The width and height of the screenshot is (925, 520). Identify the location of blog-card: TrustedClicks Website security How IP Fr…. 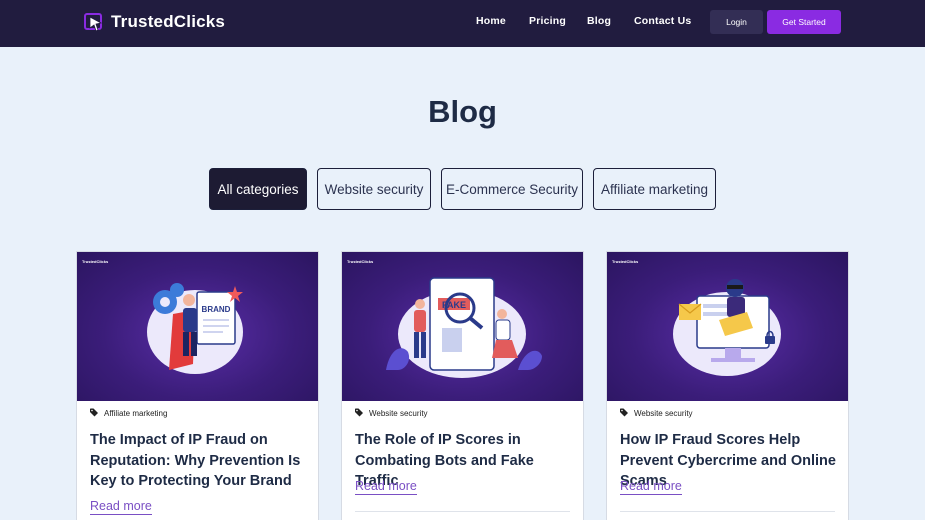
(727, 385).